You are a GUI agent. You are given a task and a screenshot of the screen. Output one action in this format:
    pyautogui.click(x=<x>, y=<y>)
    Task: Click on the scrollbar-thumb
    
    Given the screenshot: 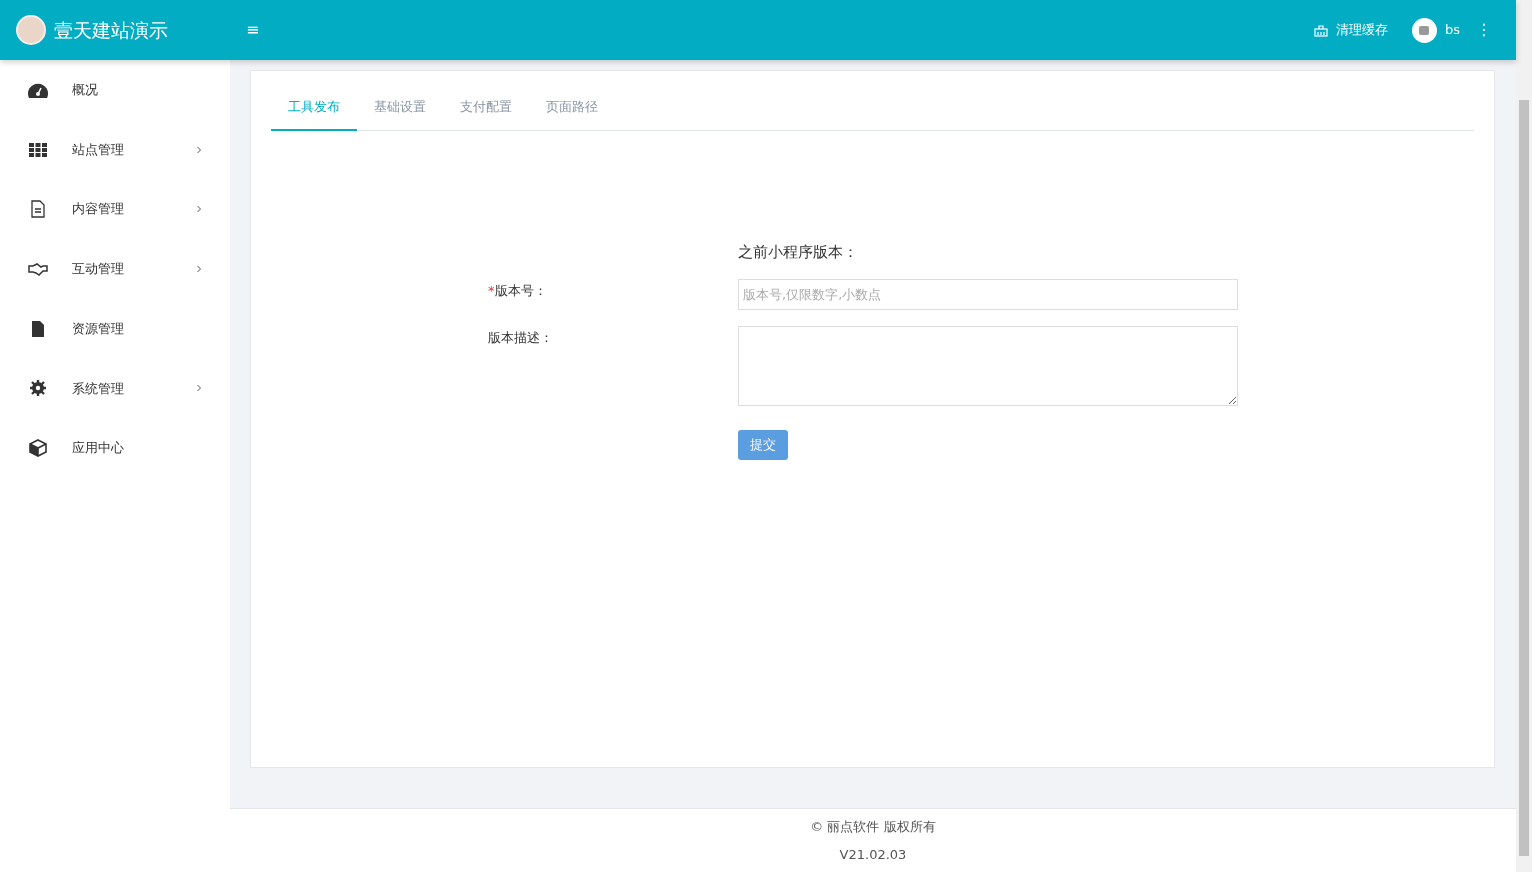 What is the action you would take?
    pyautogui.click(x=1524, y=478)
    